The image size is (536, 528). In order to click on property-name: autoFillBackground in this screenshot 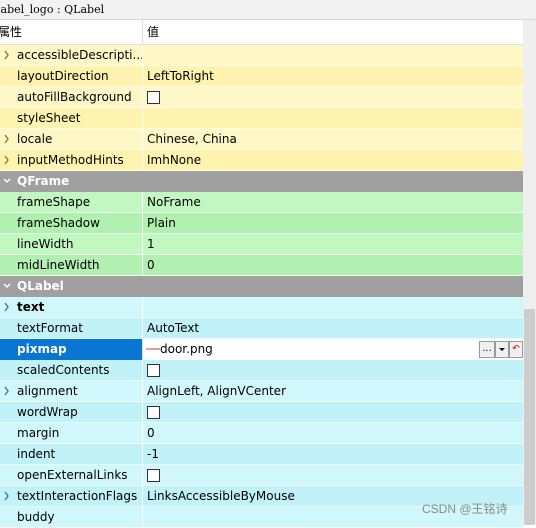, I will do `click(71, 97)`.